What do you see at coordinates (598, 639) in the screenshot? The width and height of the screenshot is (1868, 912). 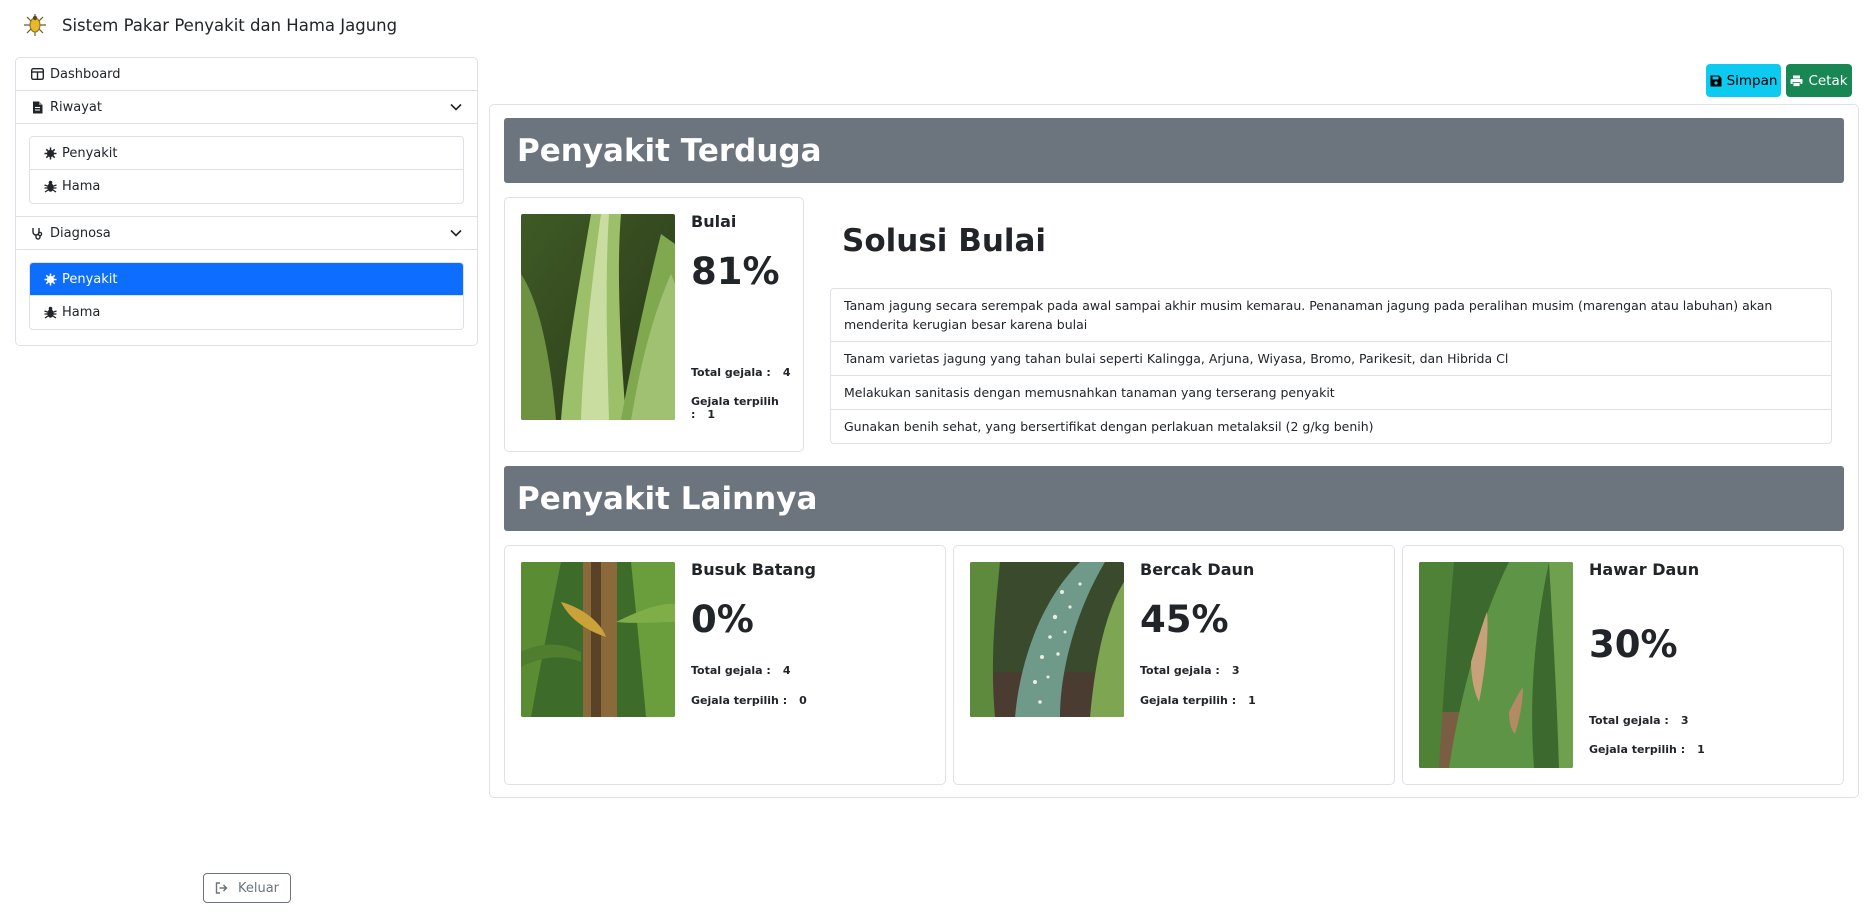 I see `busuk-batang-image` at bounding box center [598, 639].